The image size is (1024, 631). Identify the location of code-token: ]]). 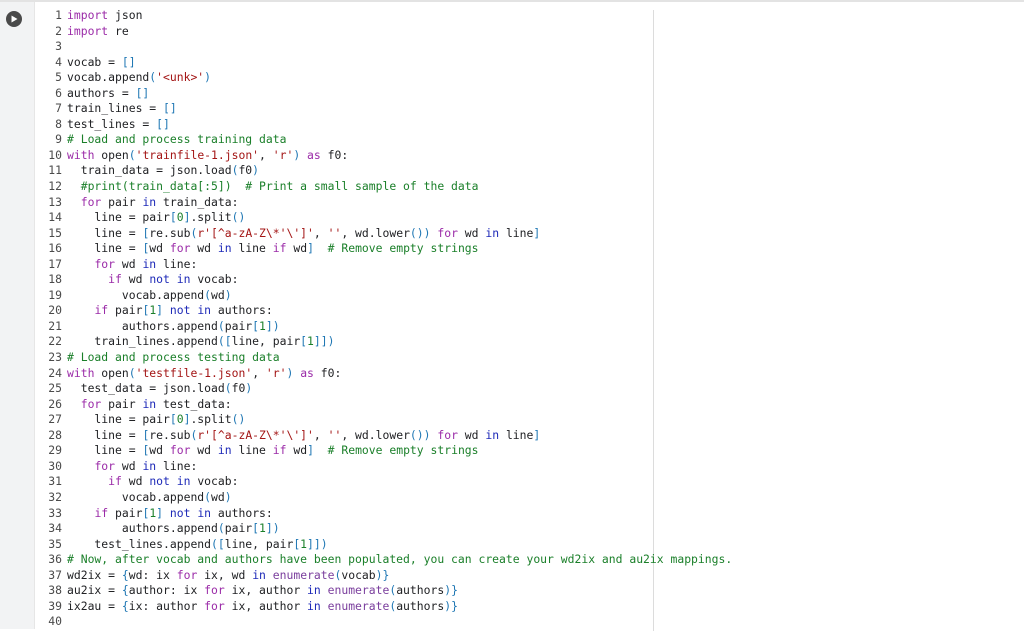
(317, 543).